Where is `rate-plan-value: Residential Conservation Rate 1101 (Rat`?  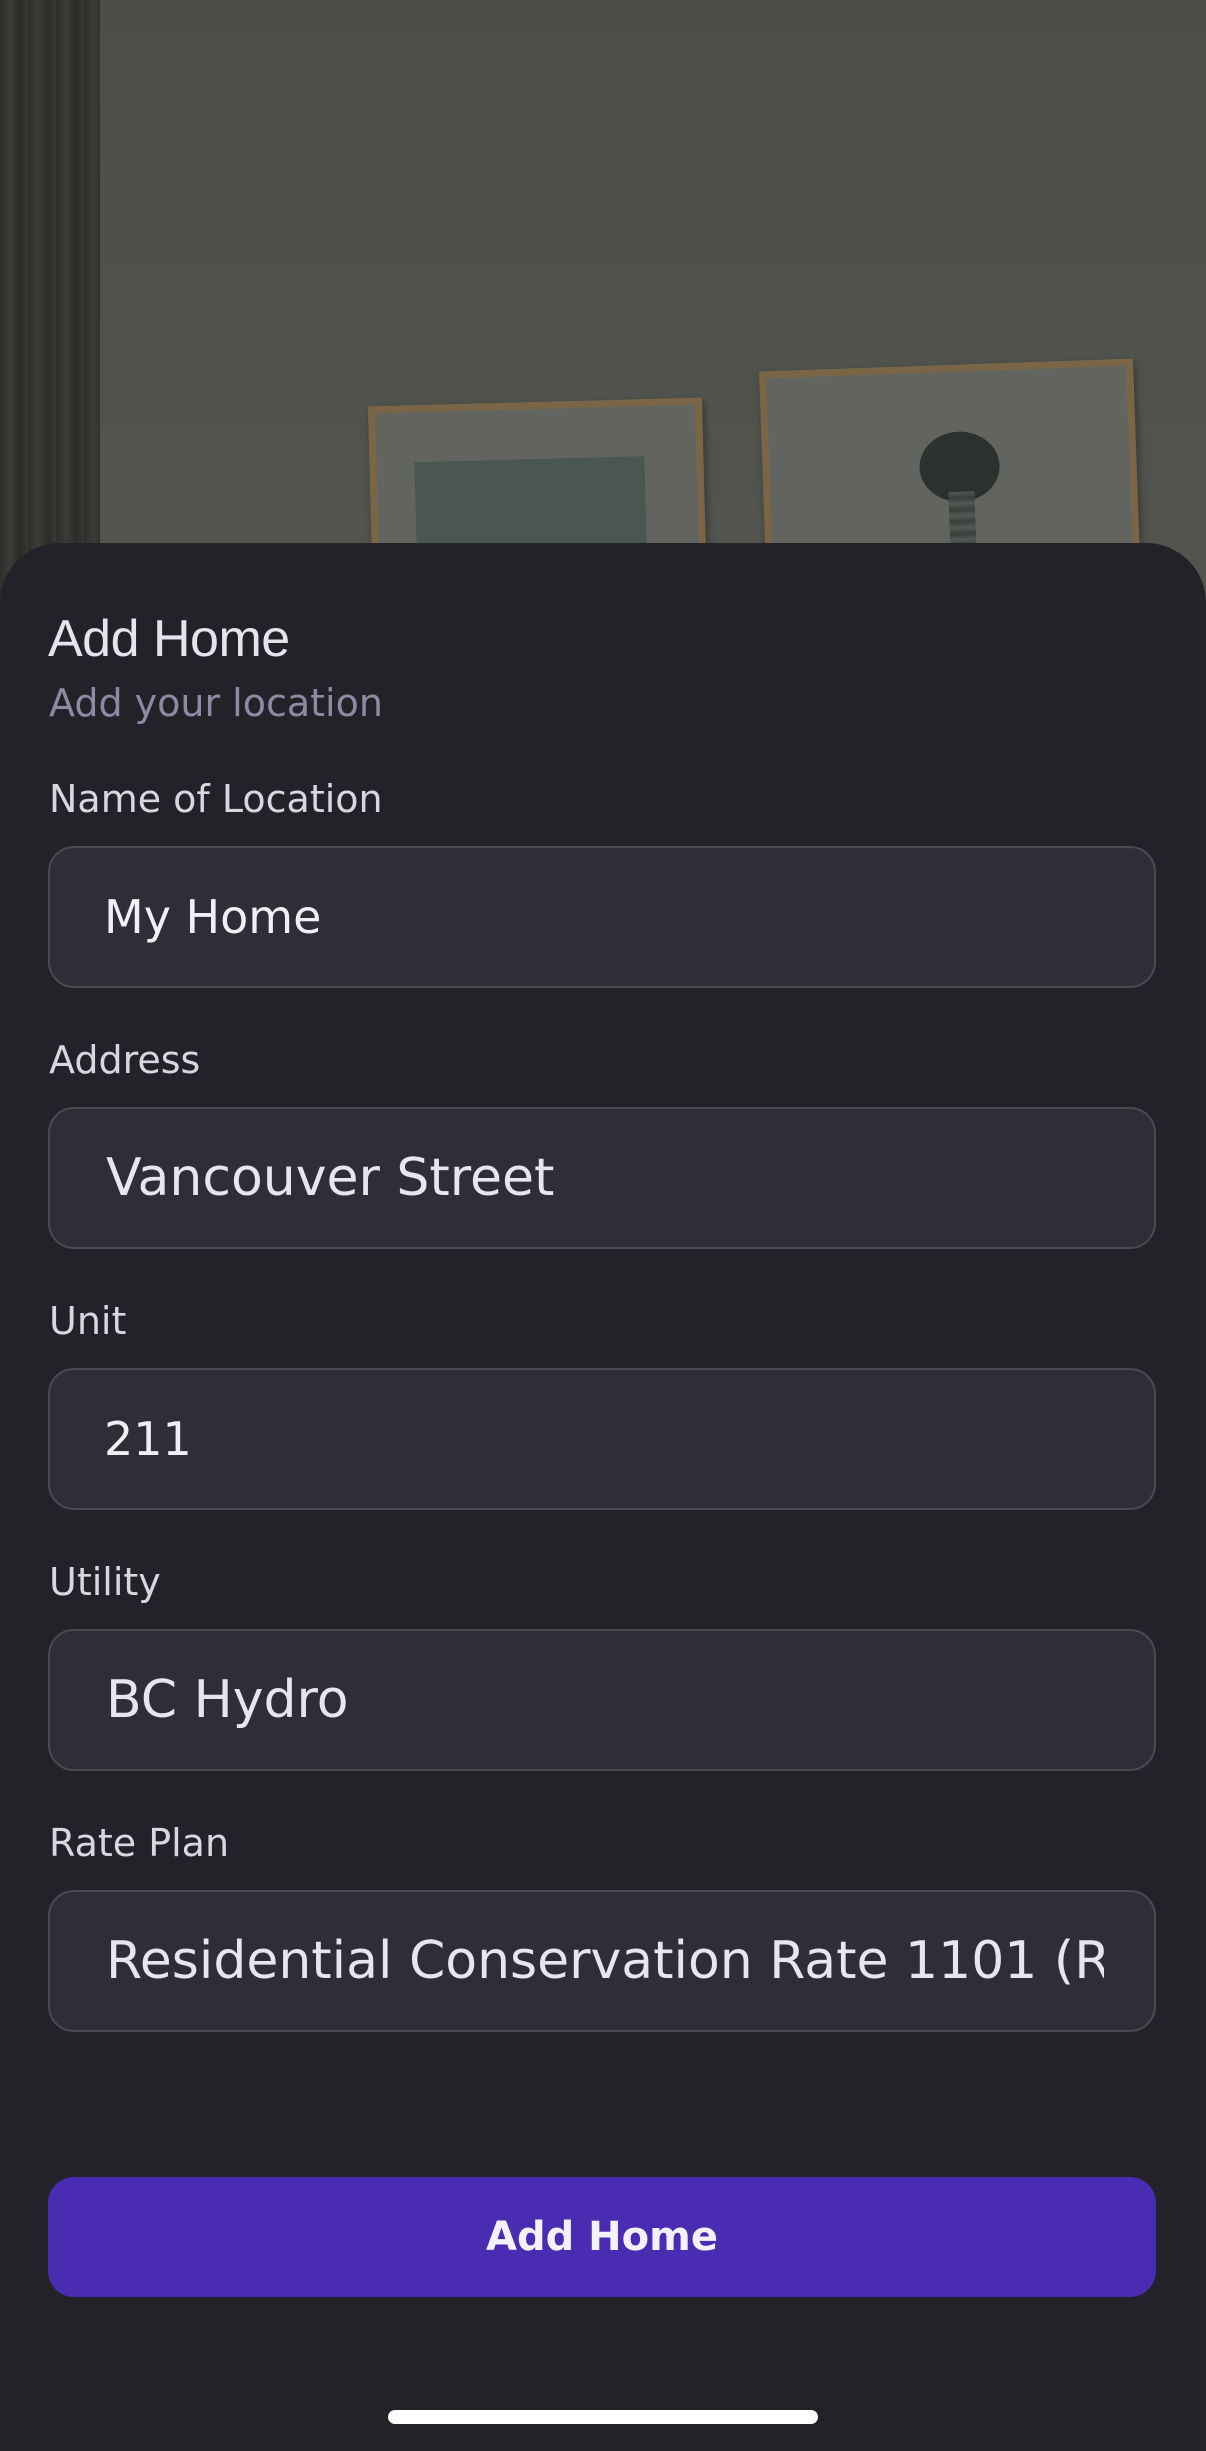
rate-plan-value: Residential Conservation Rate 1101 (Rat is located at coordinates (605, 1961).